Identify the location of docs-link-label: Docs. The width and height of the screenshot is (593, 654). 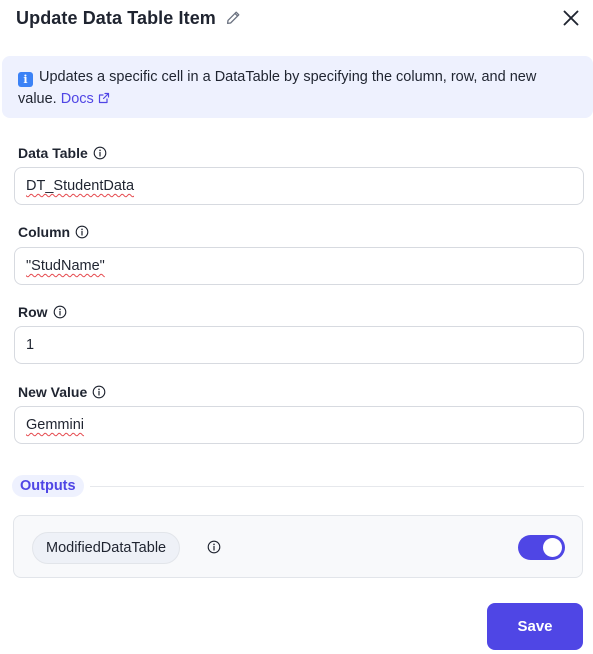
(77, 99).